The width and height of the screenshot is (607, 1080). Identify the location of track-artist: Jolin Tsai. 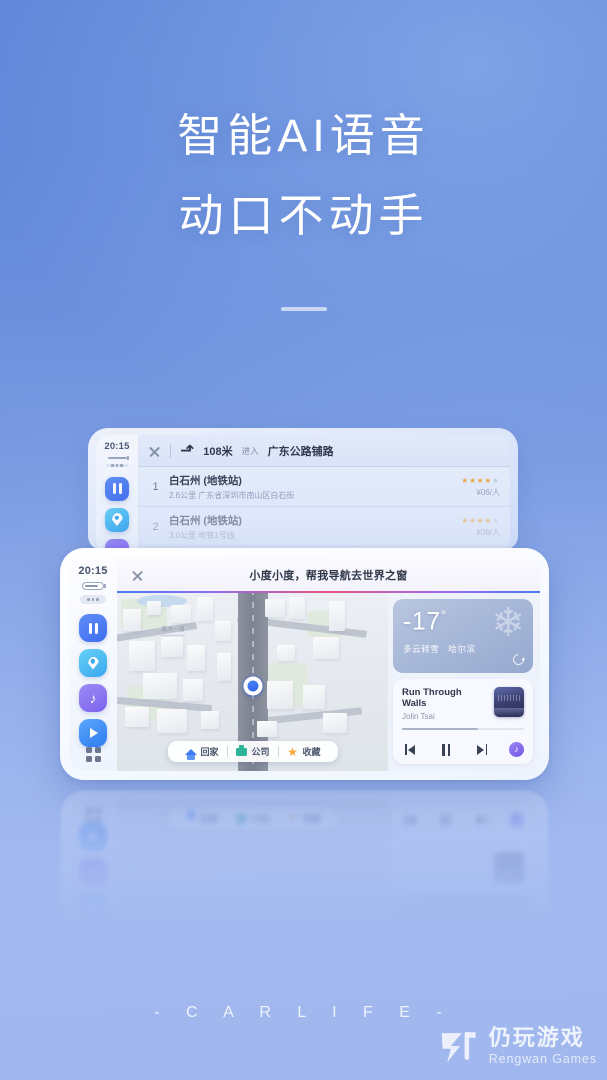
(418, 716).